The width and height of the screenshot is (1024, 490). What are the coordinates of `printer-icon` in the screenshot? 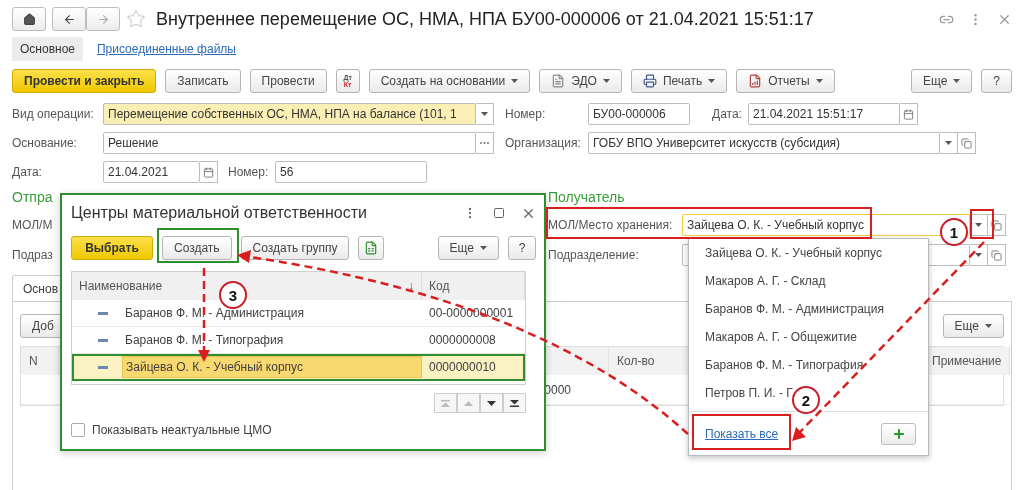 It's located at (649, 81).